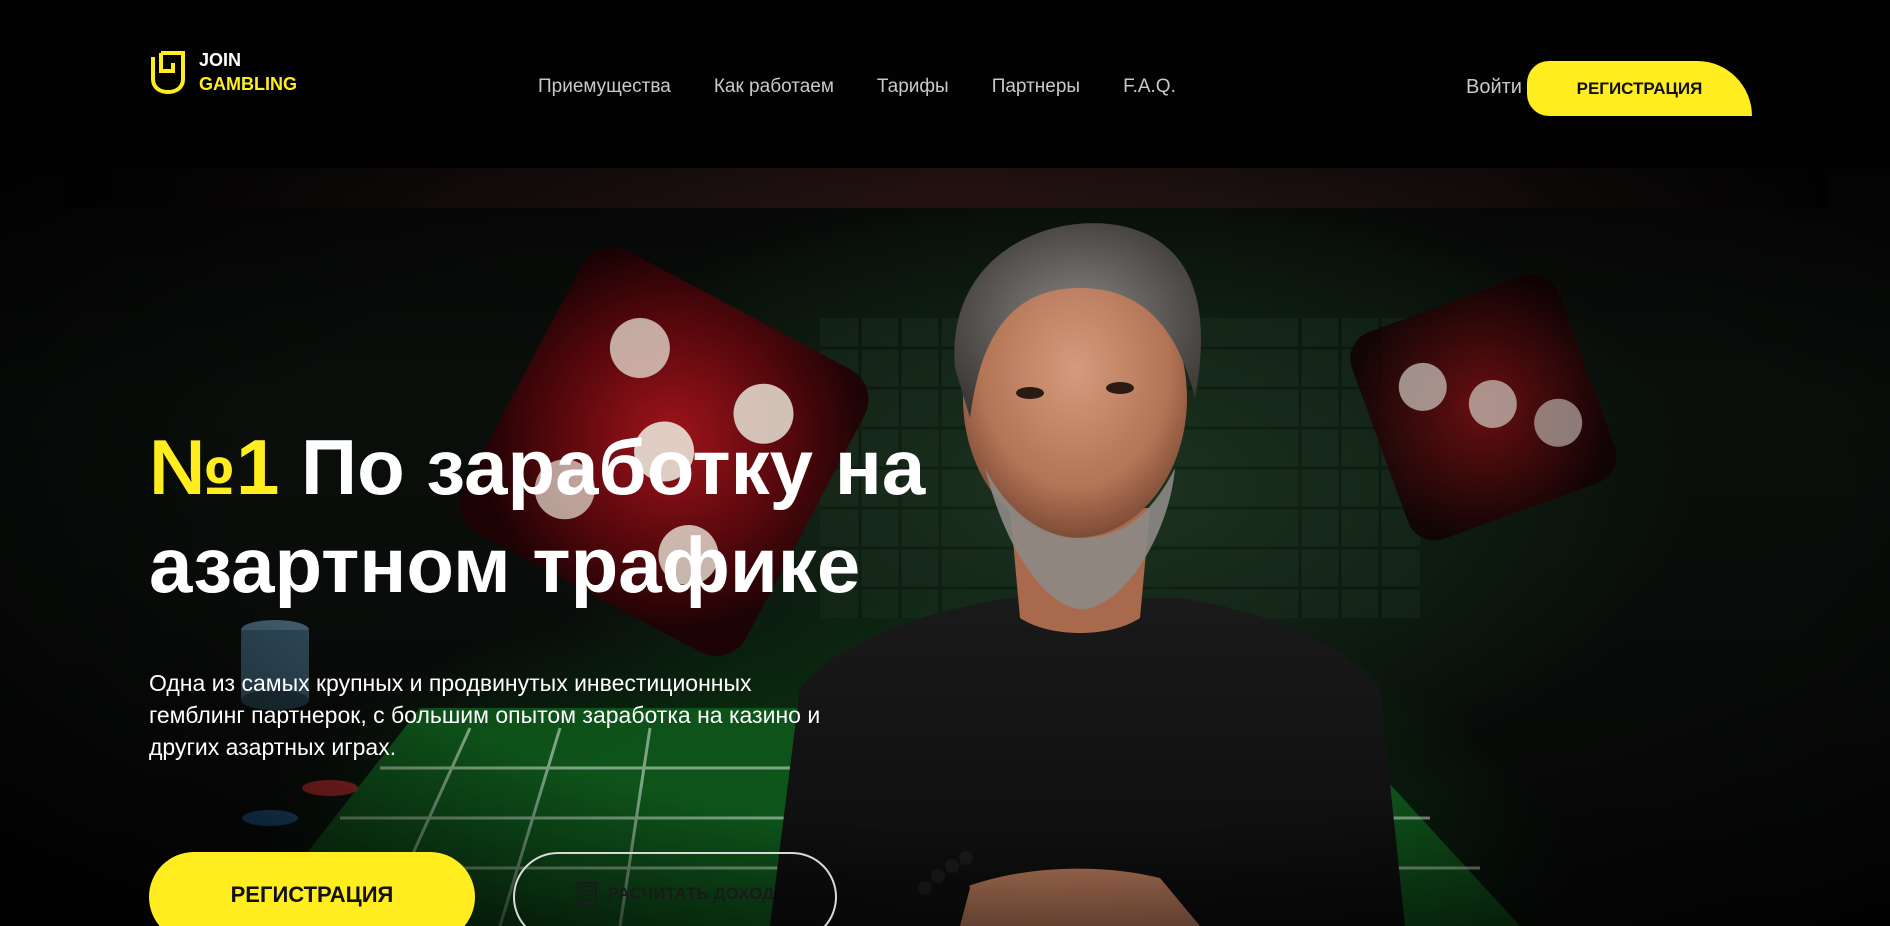 This screenshot has width=1890, height=926. I want to click on calculate-income-button: РАСЧИТАТЬ ДОХОД, so click(675, 889).